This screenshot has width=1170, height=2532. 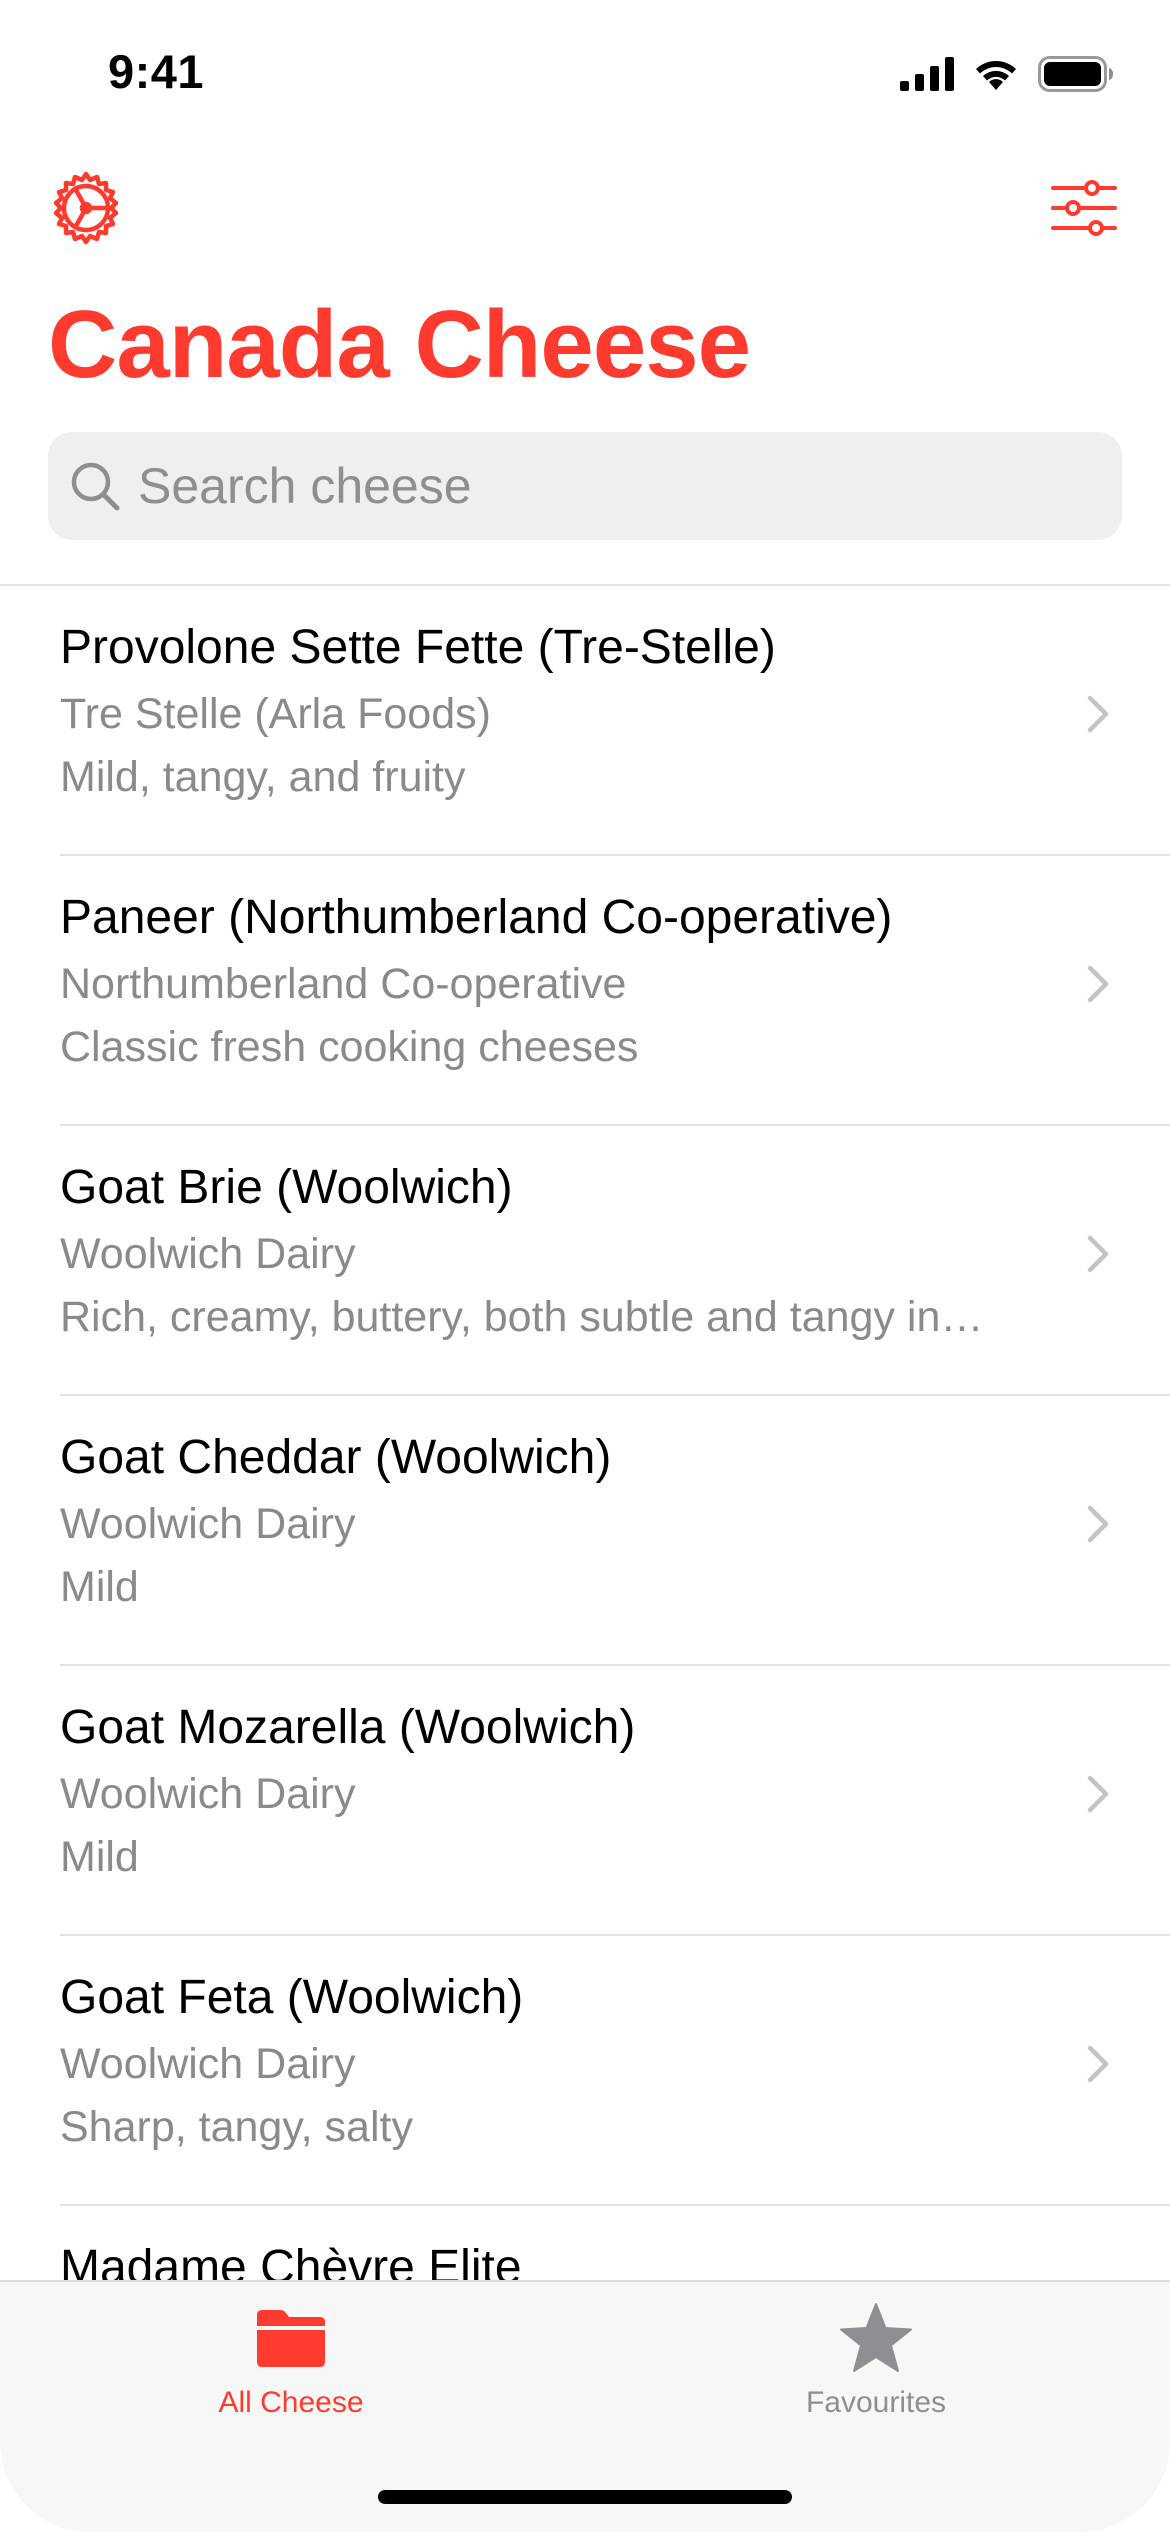 What do you see at coordinates (236, 2127) in the screenshot?
I see `cheese-flavour: Sharp, tangy, salty` at bounding box center [236, 2127].